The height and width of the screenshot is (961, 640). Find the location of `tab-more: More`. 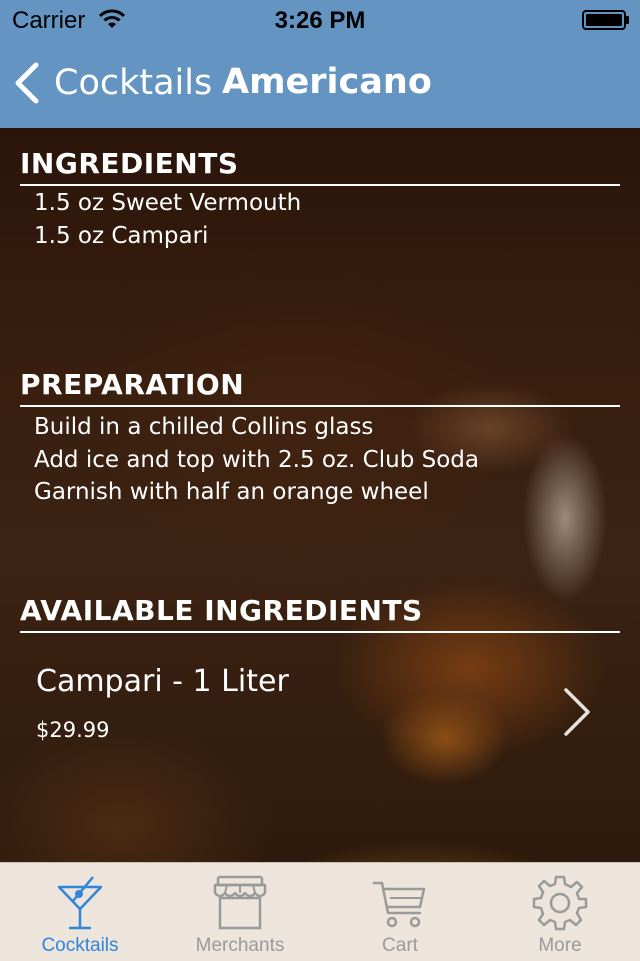

tab-more: More is located at coordinates (560, 912).